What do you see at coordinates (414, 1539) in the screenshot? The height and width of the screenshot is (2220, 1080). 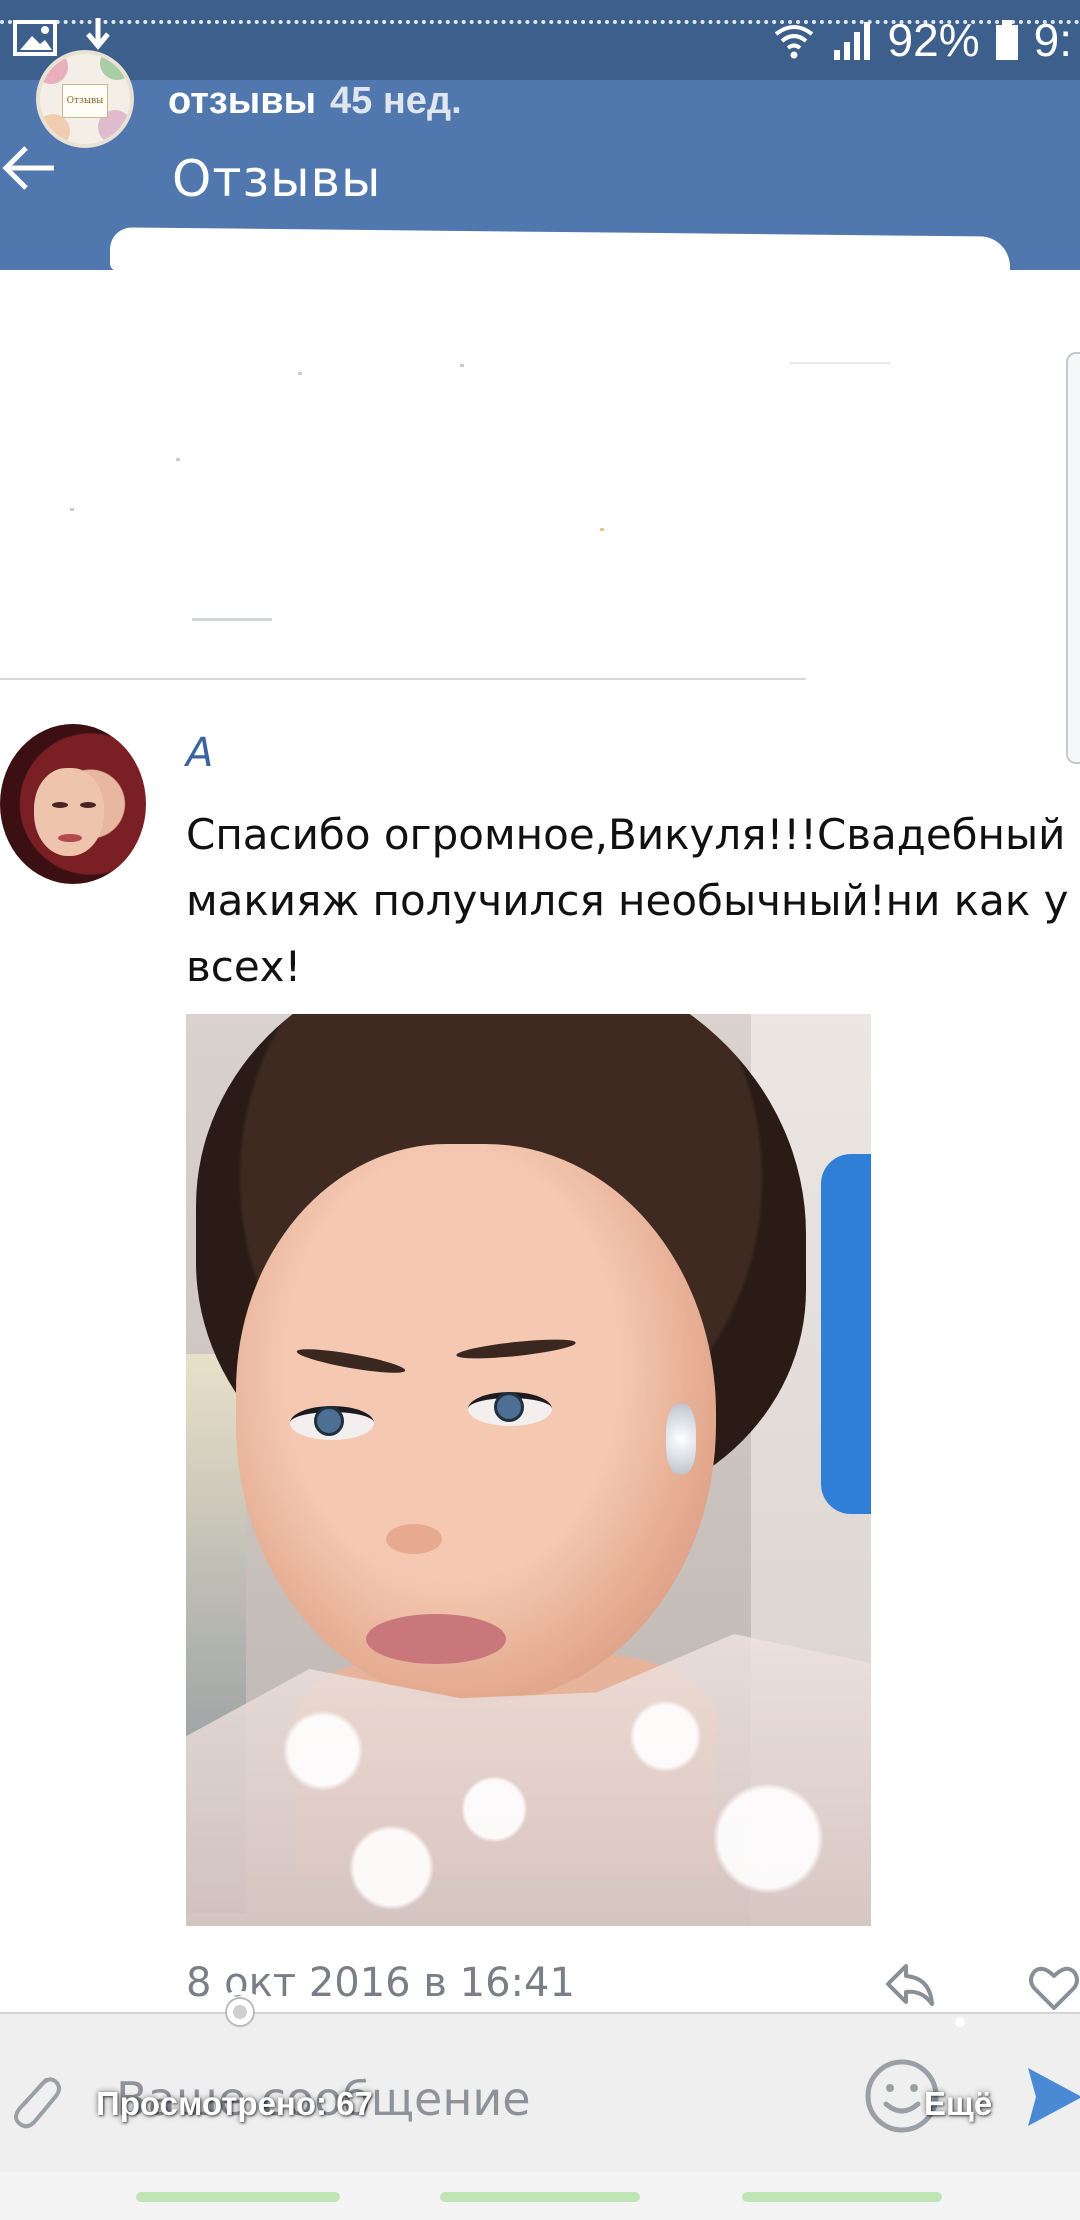 I see `photo-nose` at bounding box center [414, 1539].